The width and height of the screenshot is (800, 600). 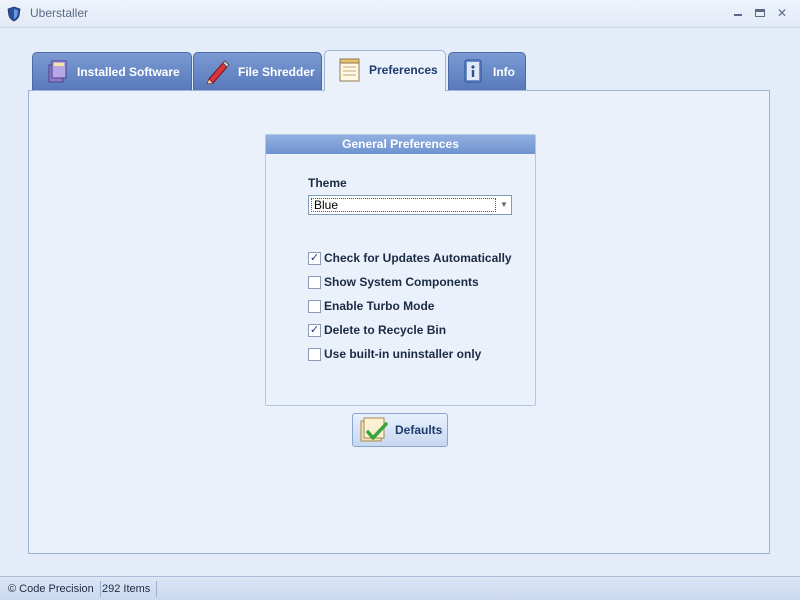 What do you see at coordinates (418, 258) in the screenshot?
I see `option-label: Check for Updates Automatically` at bounding box center [418, 258].